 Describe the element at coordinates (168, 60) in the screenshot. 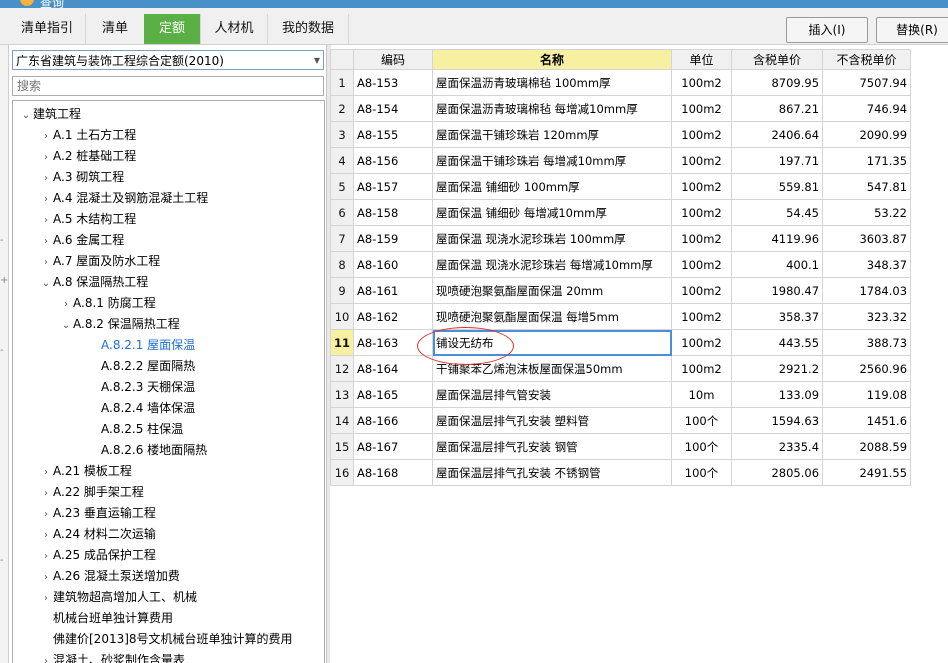

I see `quota-library-select: 广东省建筑与装饰工程综合定额(2010) ▼` at that location.